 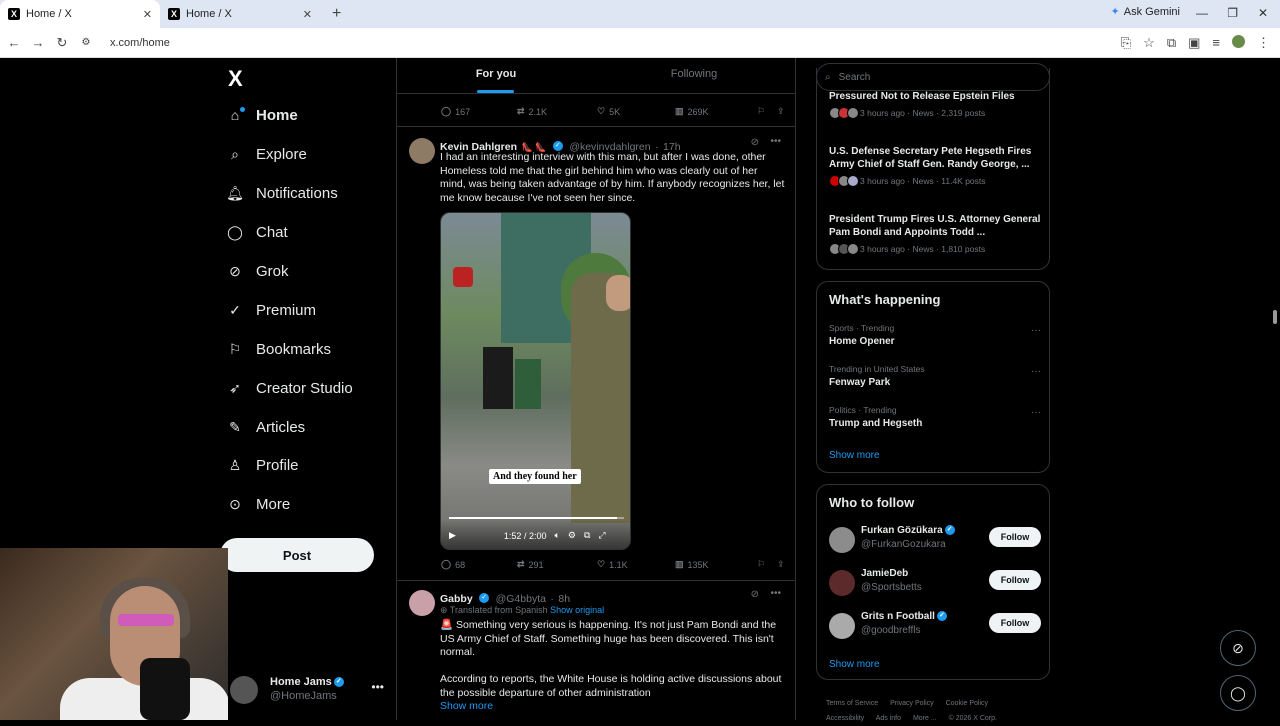 What do you see at coordinates (62, 43) in the screenshot?
I see `reload-icon: ↻` at bounding box center [62, 43].